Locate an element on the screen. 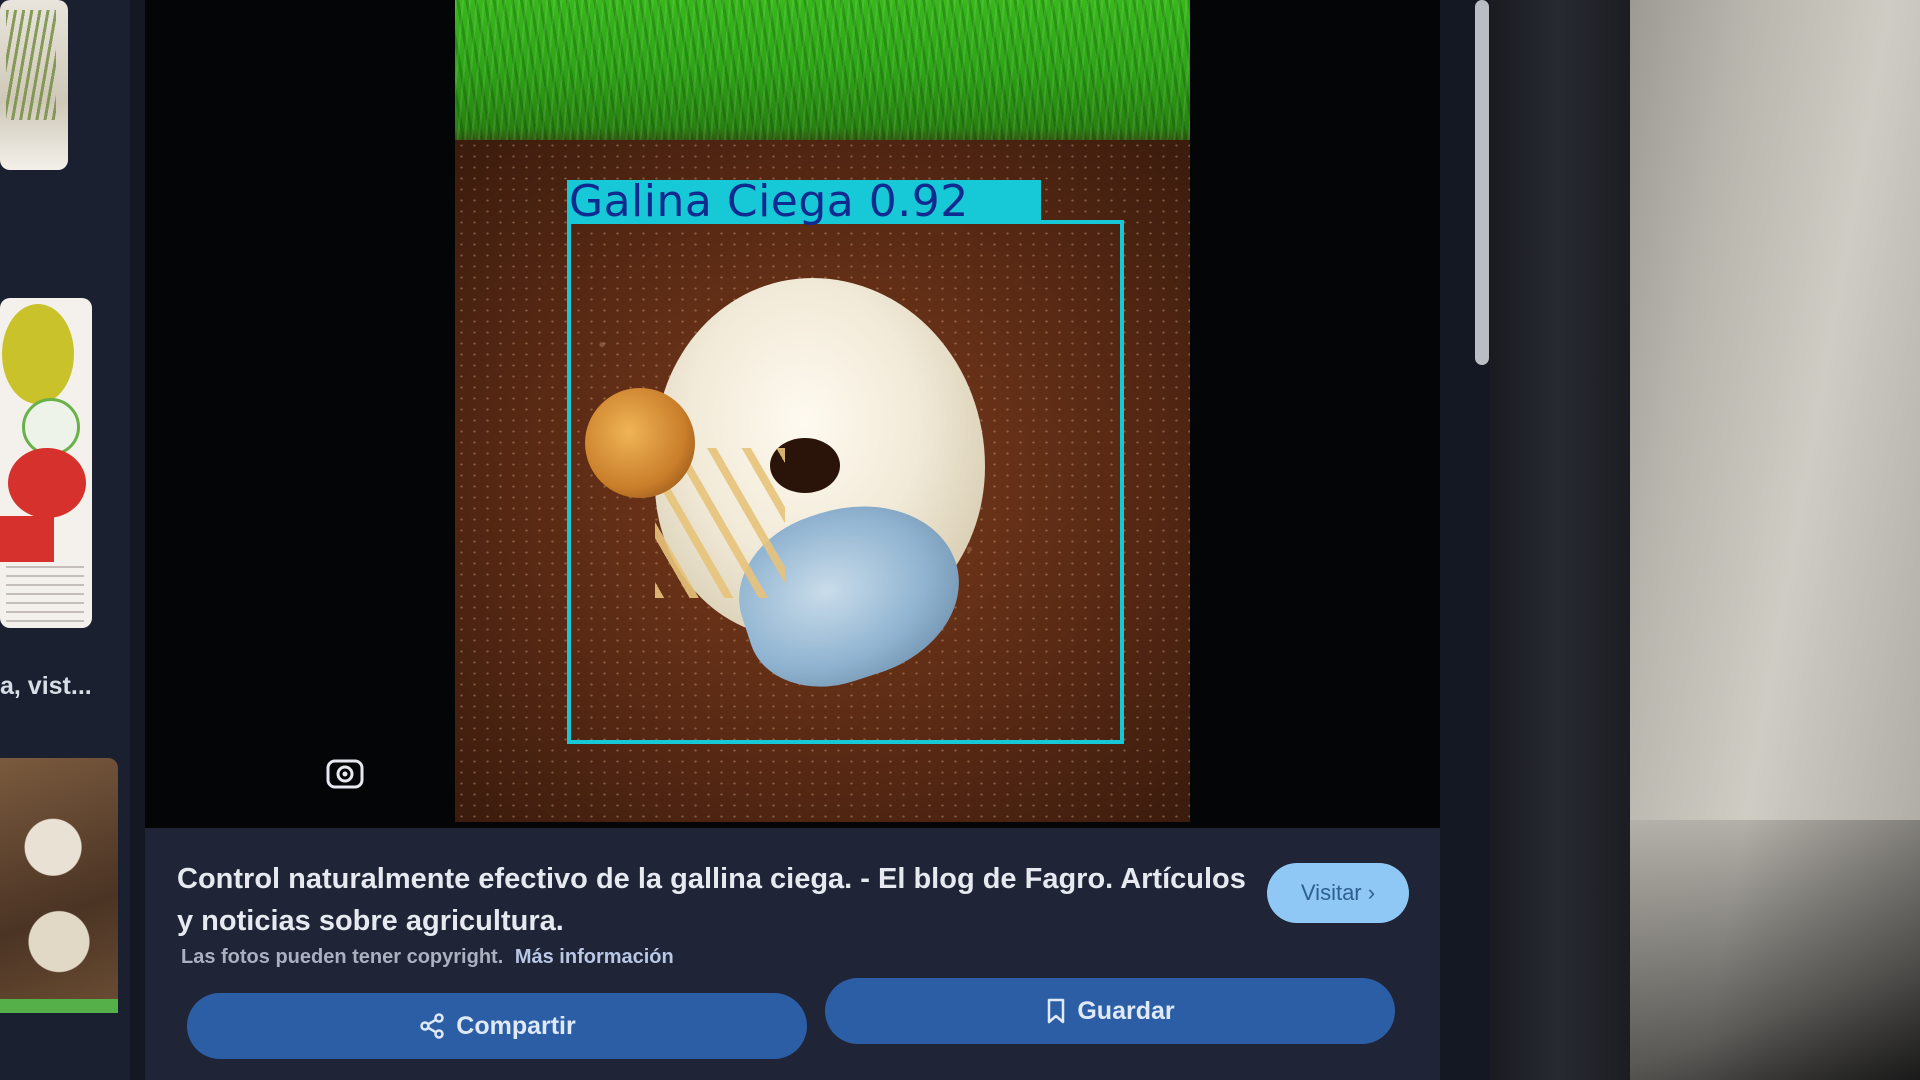 Image resolution: width=1920 pixels, height=1080 pixels. save-label: Guardar is located at coordinates (1126, 1010).